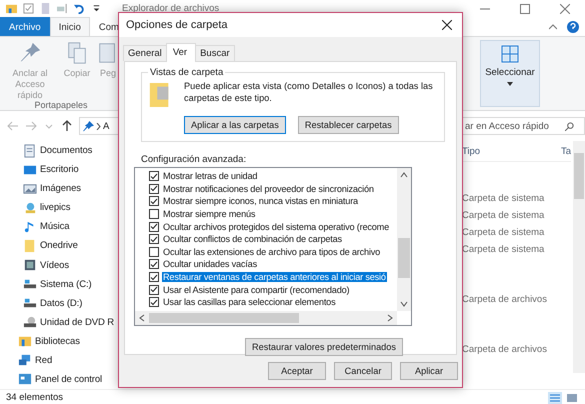 The height and width of the screenshot is (404, 585). What do you see at coordinates (35, 397) in the screenshot?
I see `status-text: 34 elementos` at bounding box center [35, 397].